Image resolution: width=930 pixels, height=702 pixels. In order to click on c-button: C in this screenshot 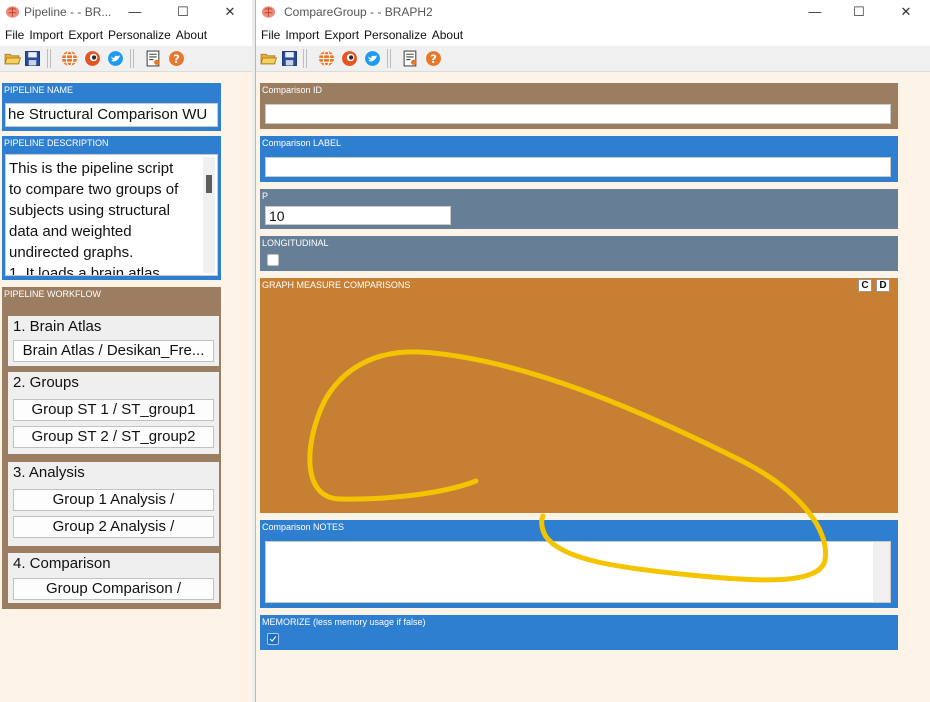, I will do `click(865, 285)`.